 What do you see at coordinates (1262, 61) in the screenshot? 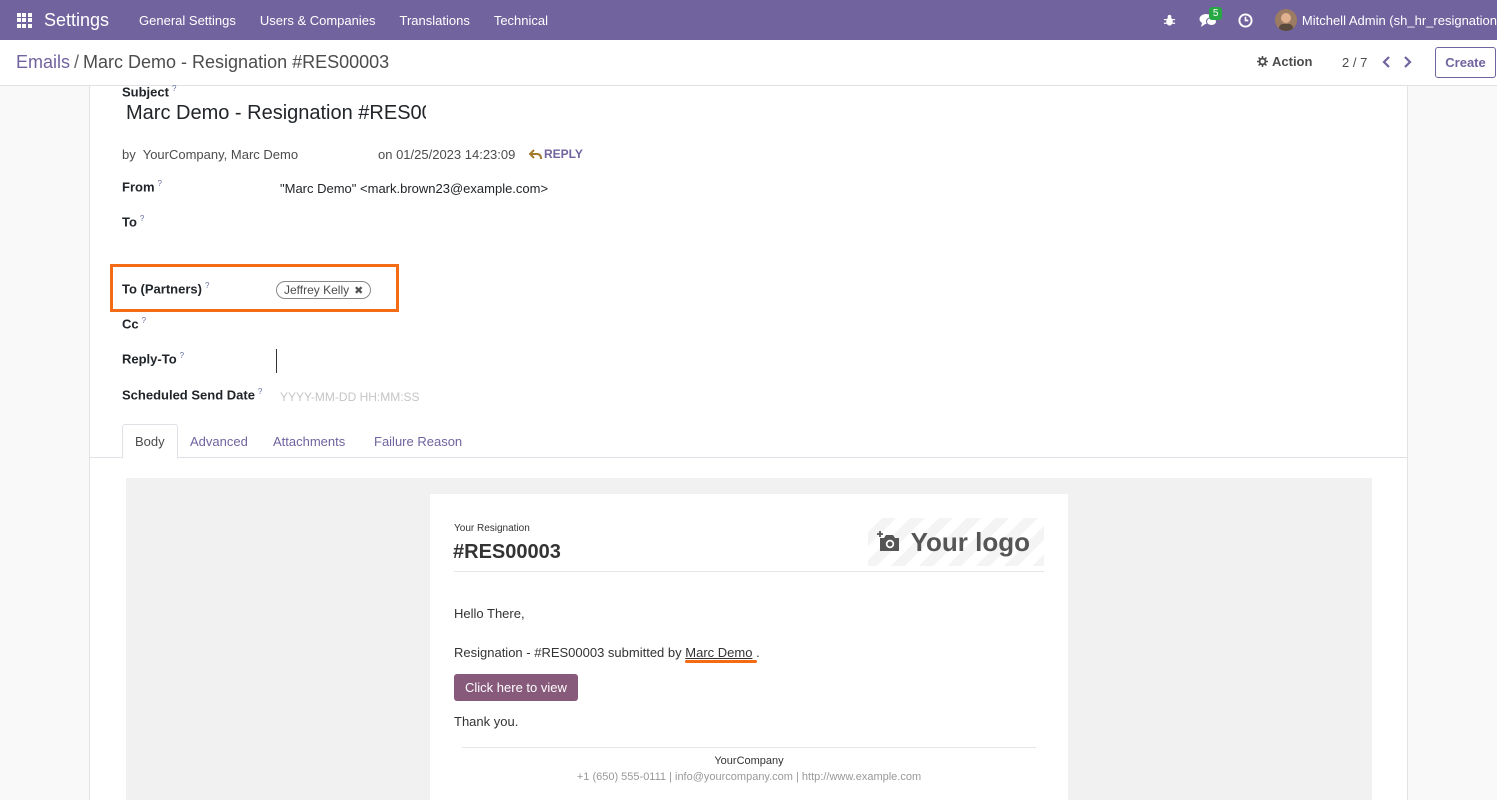
I see `gear-icon` at bounding box center [1262, 61].